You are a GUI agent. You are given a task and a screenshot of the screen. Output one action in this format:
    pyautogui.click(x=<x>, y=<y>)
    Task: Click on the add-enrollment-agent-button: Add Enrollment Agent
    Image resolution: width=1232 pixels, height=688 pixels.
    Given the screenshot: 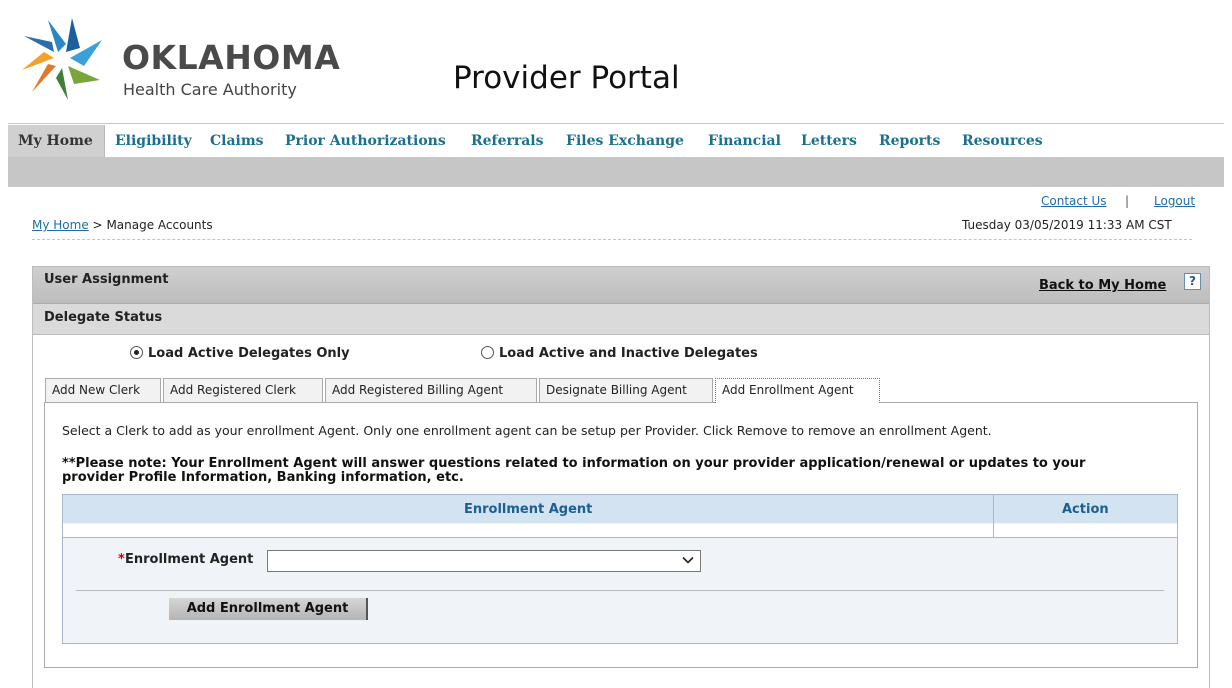 What is the action you would take?
    pyautogui.click(x=268, y=609)
    